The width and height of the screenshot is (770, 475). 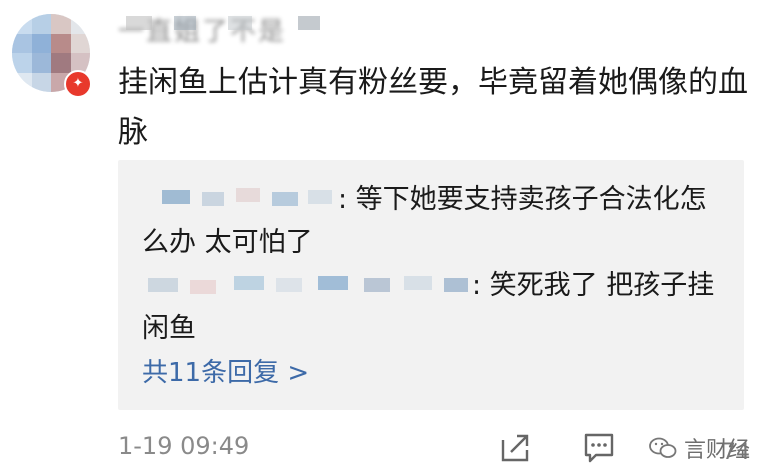 I want to click on wechat-logo-icon, so click(x=663, y=447).